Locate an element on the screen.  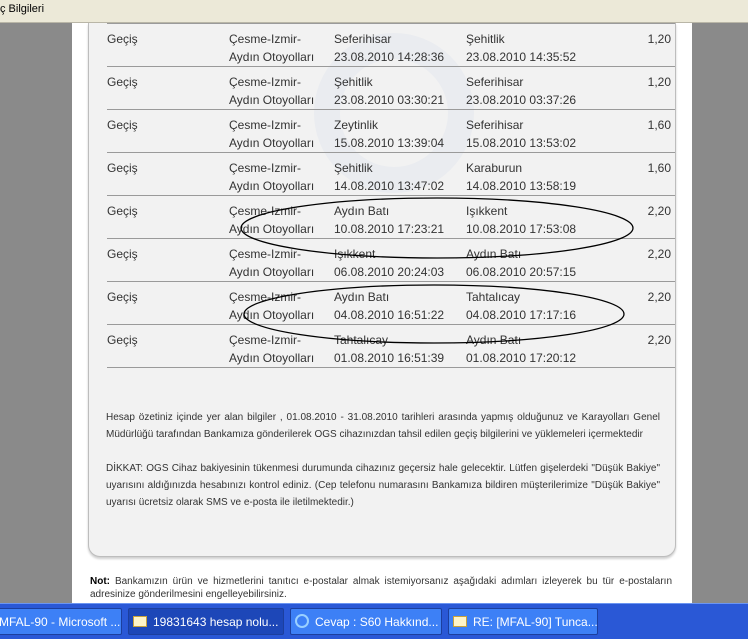
entry-cell-entry-time: 10.08.2010 17:23:21 is located at coordinates (389, 229).